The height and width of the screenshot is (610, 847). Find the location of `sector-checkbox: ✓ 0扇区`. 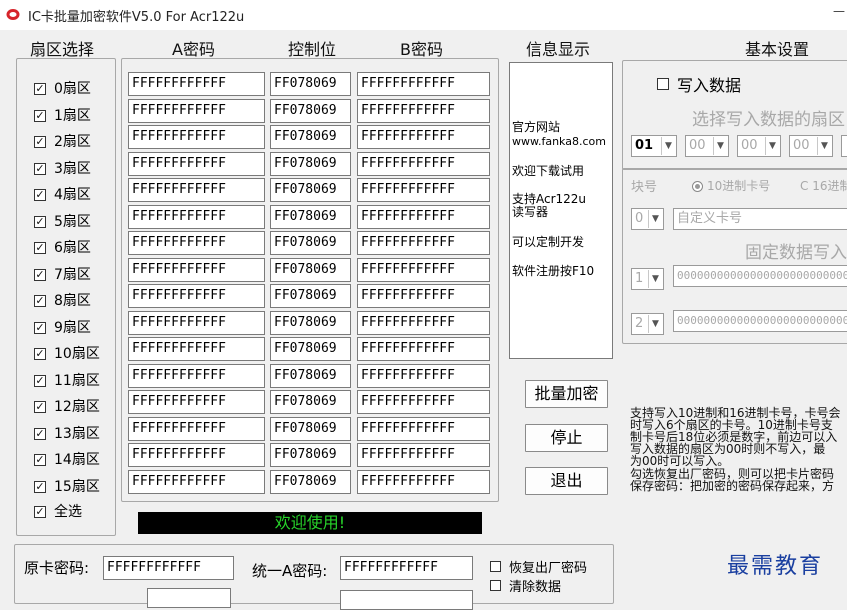

sector-checkbox: ✓ 0扇区 is located at coordinates (62, 89).